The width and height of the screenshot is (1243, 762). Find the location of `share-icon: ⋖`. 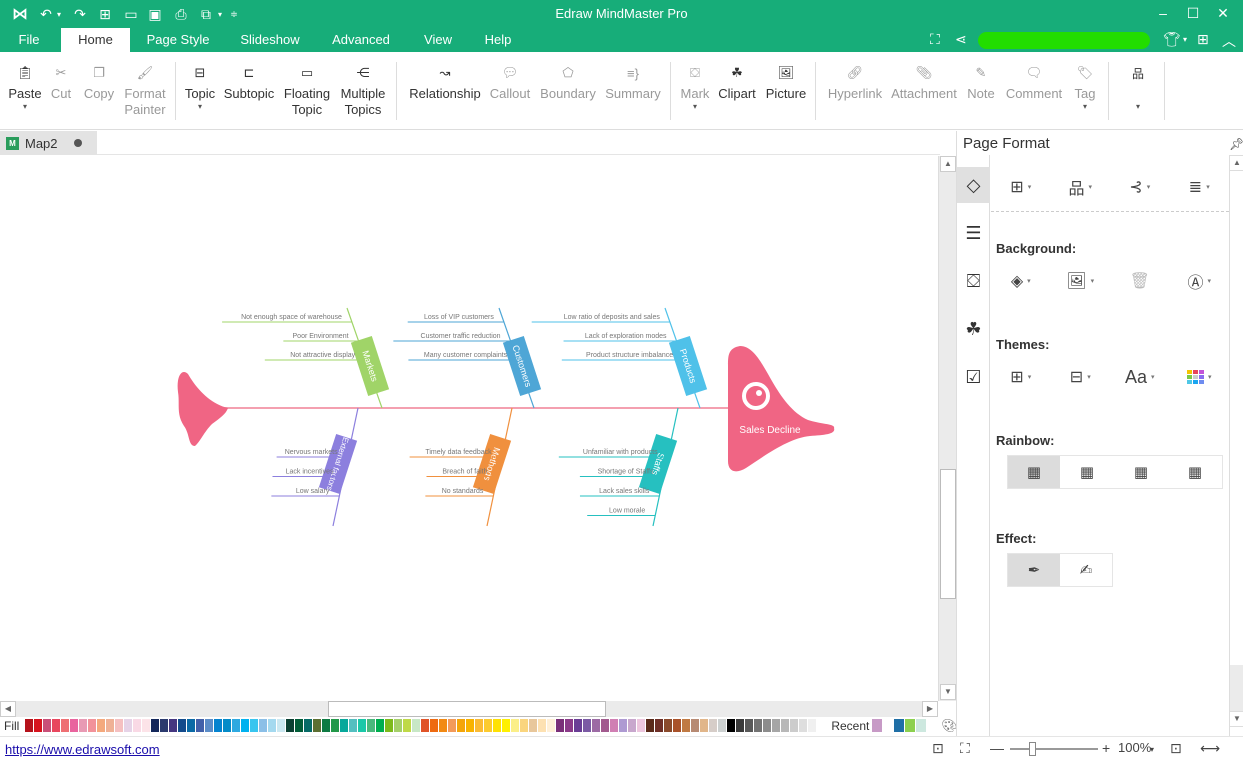

share-icon: ⋖ is located at coordinates (961, 39).